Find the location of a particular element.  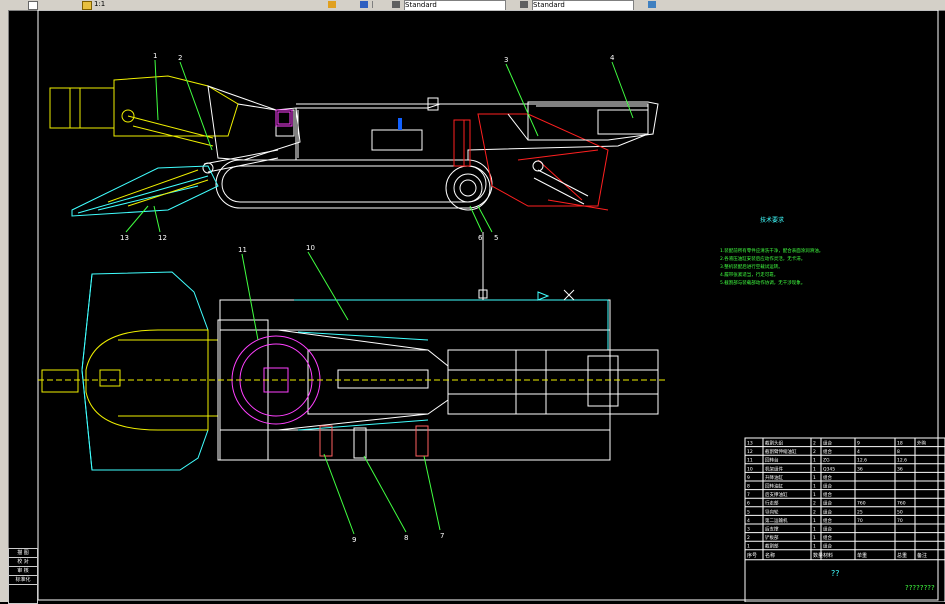

bom-cell: 后支撑 is located at coordinates (772, 529).